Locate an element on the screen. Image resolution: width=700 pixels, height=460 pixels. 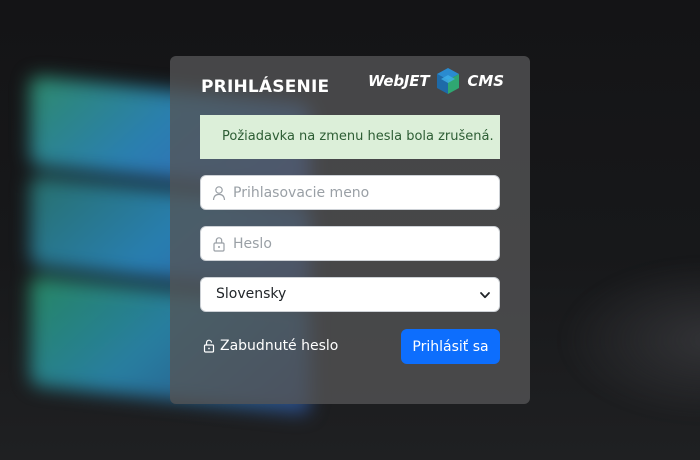
status-alert: Požiadavka na zmenu hesla bola zrušená. is located at coordinates (350, 137).